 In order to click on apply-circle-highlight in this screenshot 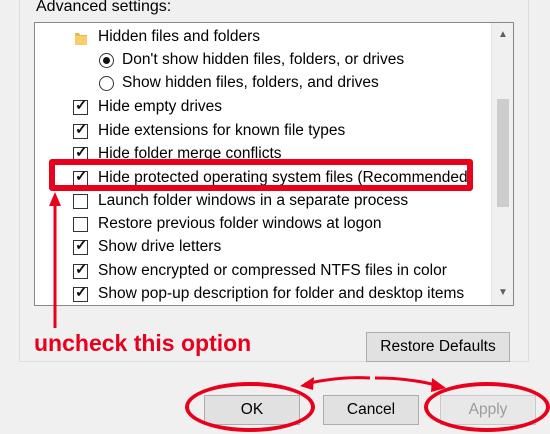, I will do `click(487, 407)`.